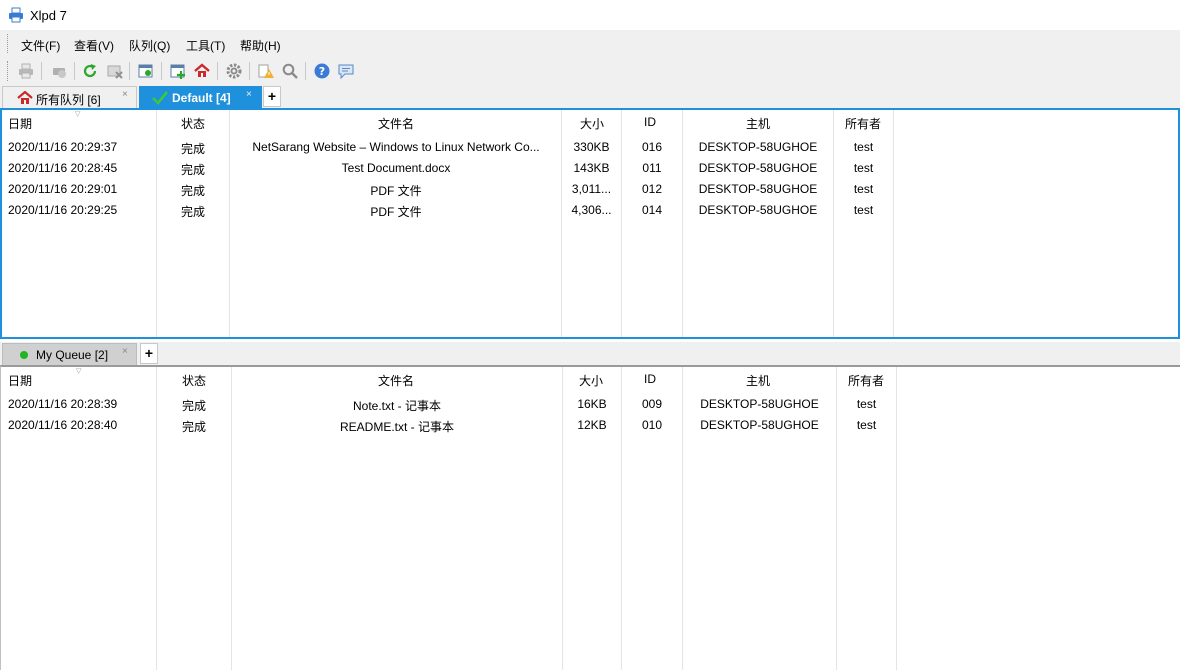 The image size is (1180, 670). What do you see at coordinates (178, 71) in the screenshot?
I see `add-queue-icon` at bounding box center [178, 71].